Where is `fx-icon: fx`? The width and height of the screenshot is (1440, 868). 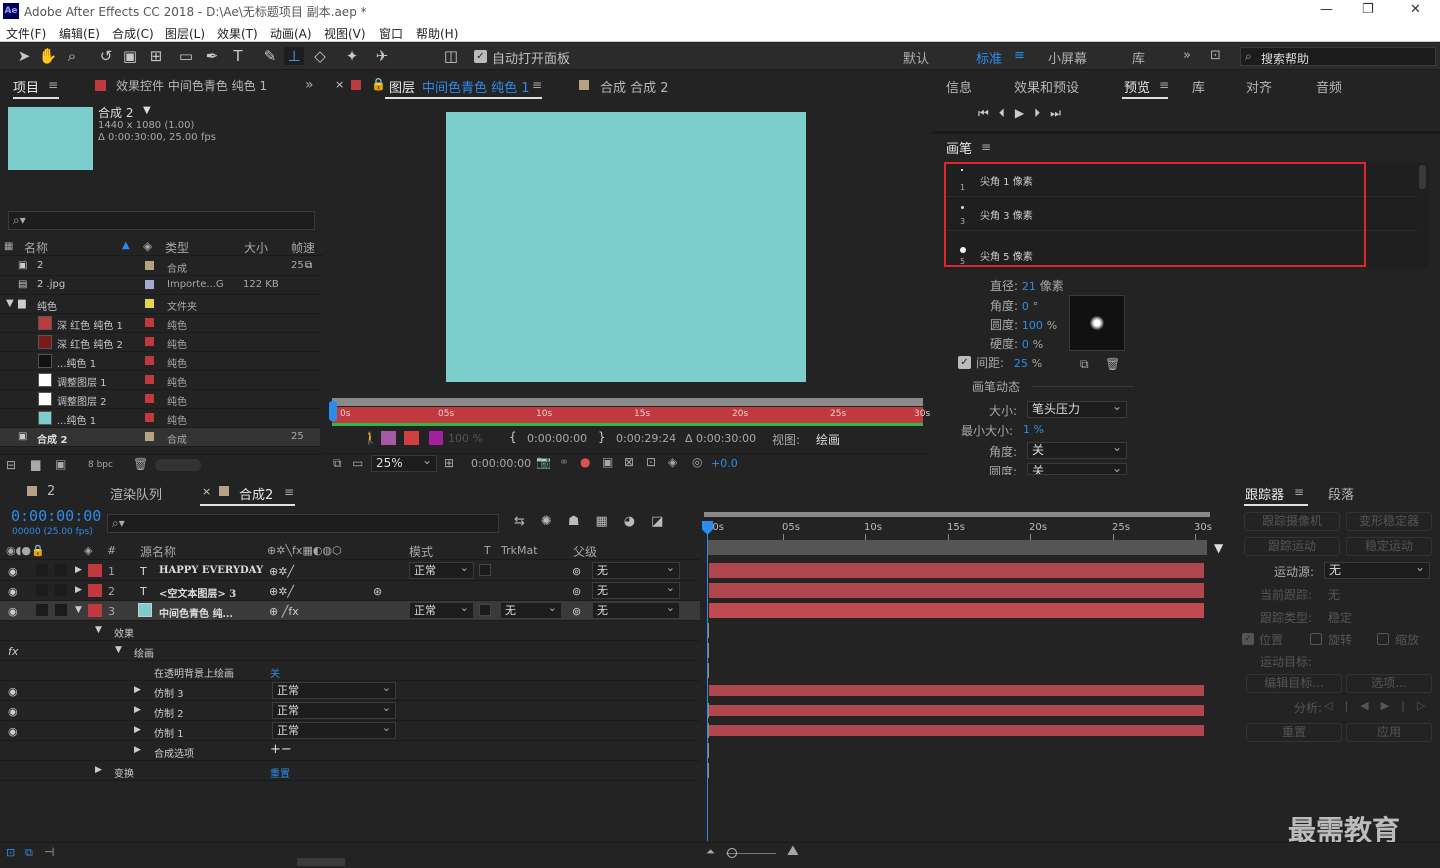 fx-icon: fx is located at coordinates (13, 651).